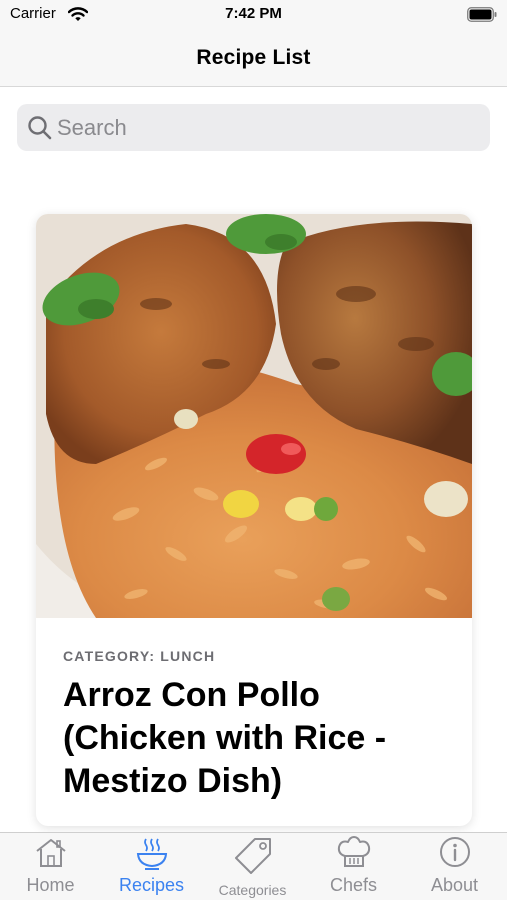 This screenshot has height=900, width=507. Describe the element at coordinates (139, 656) in the screenshot. I see `recipe-category: CATEGORY: LUNCH` at that location.